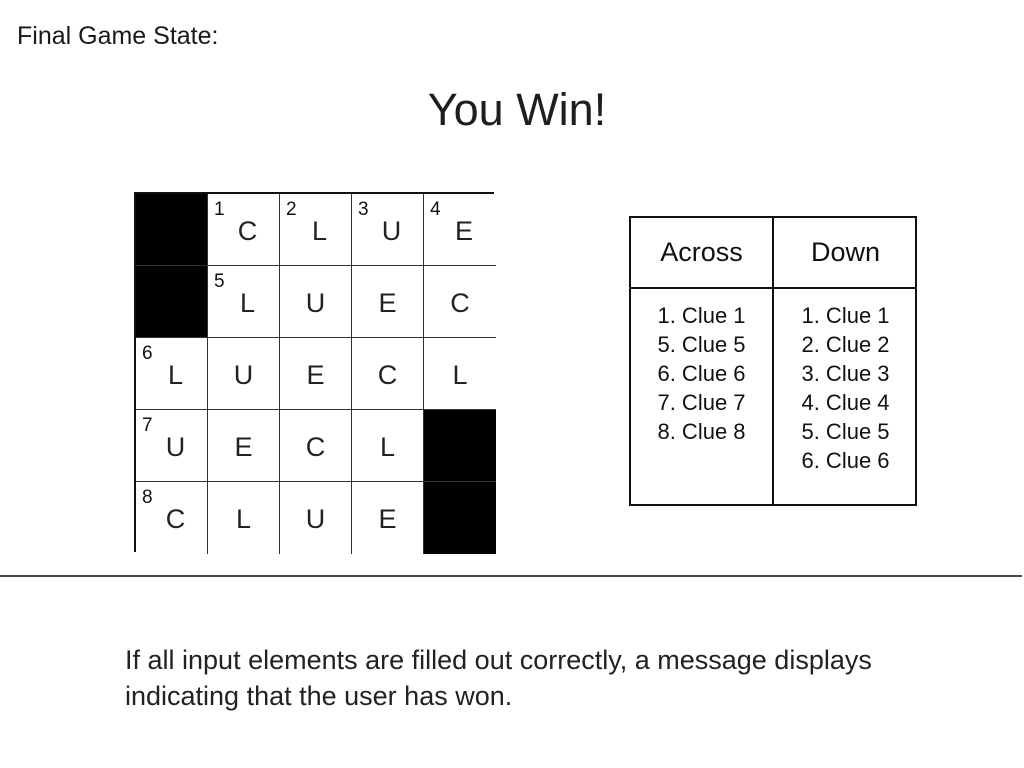 The image size is (1024, 768). Describe the element at coordinates (701, 373) in the screenshot. I see `across-clue: 6. Clue 6` at that location.